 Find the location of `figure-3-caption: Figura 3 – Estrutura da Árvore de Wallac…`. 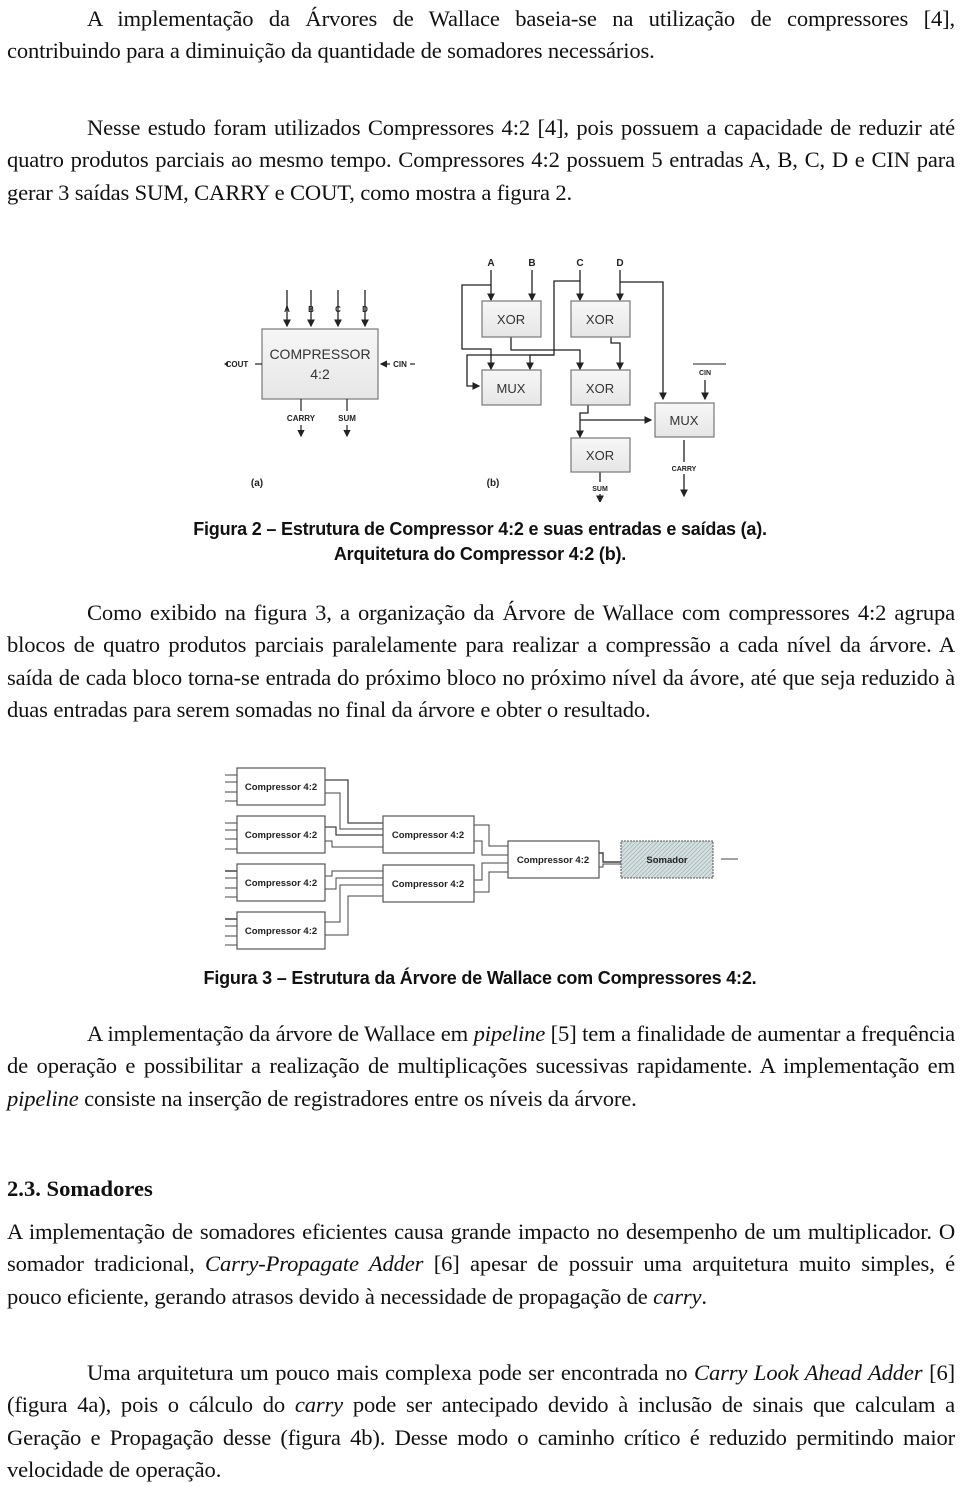

figure-3-caption: Figura 3 – Estrutura da Árvore de Wallac… is located at coordinates (480, 978).